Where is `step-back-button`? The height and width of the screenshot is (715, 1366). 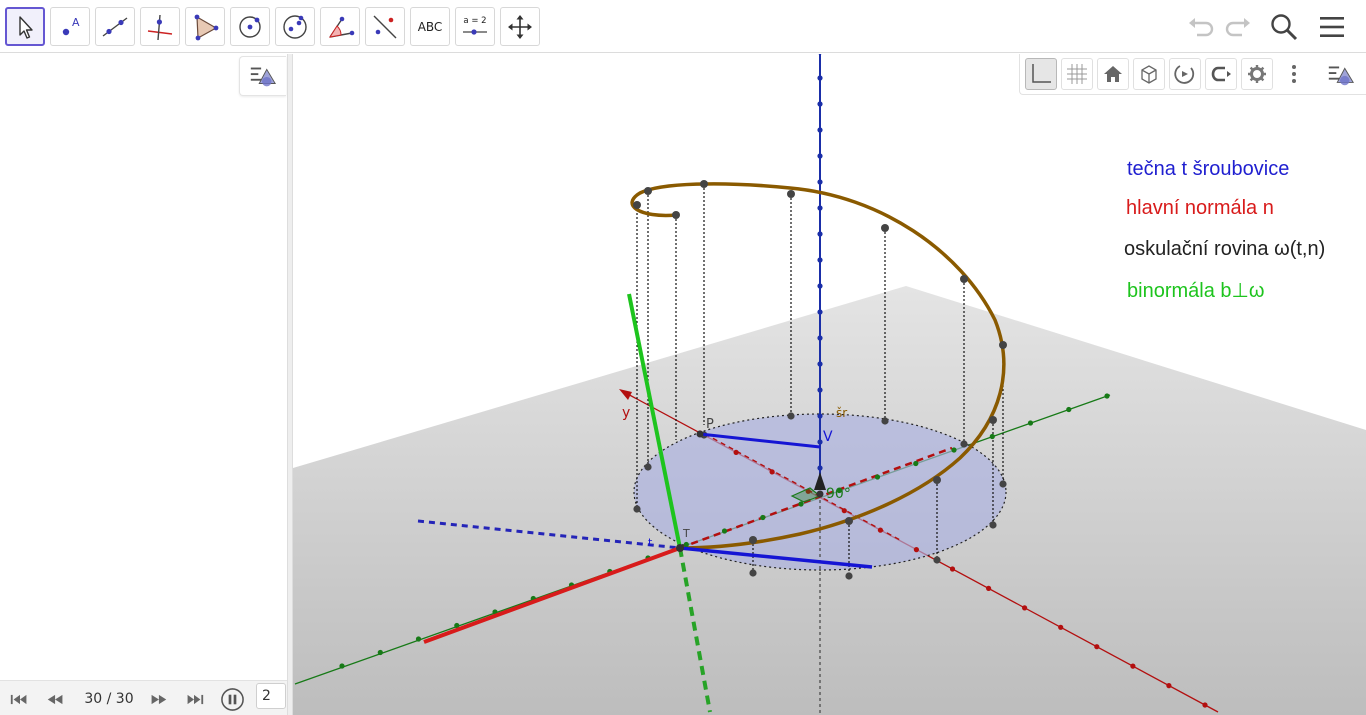 step-back-button is located at coordinates (56, 699).